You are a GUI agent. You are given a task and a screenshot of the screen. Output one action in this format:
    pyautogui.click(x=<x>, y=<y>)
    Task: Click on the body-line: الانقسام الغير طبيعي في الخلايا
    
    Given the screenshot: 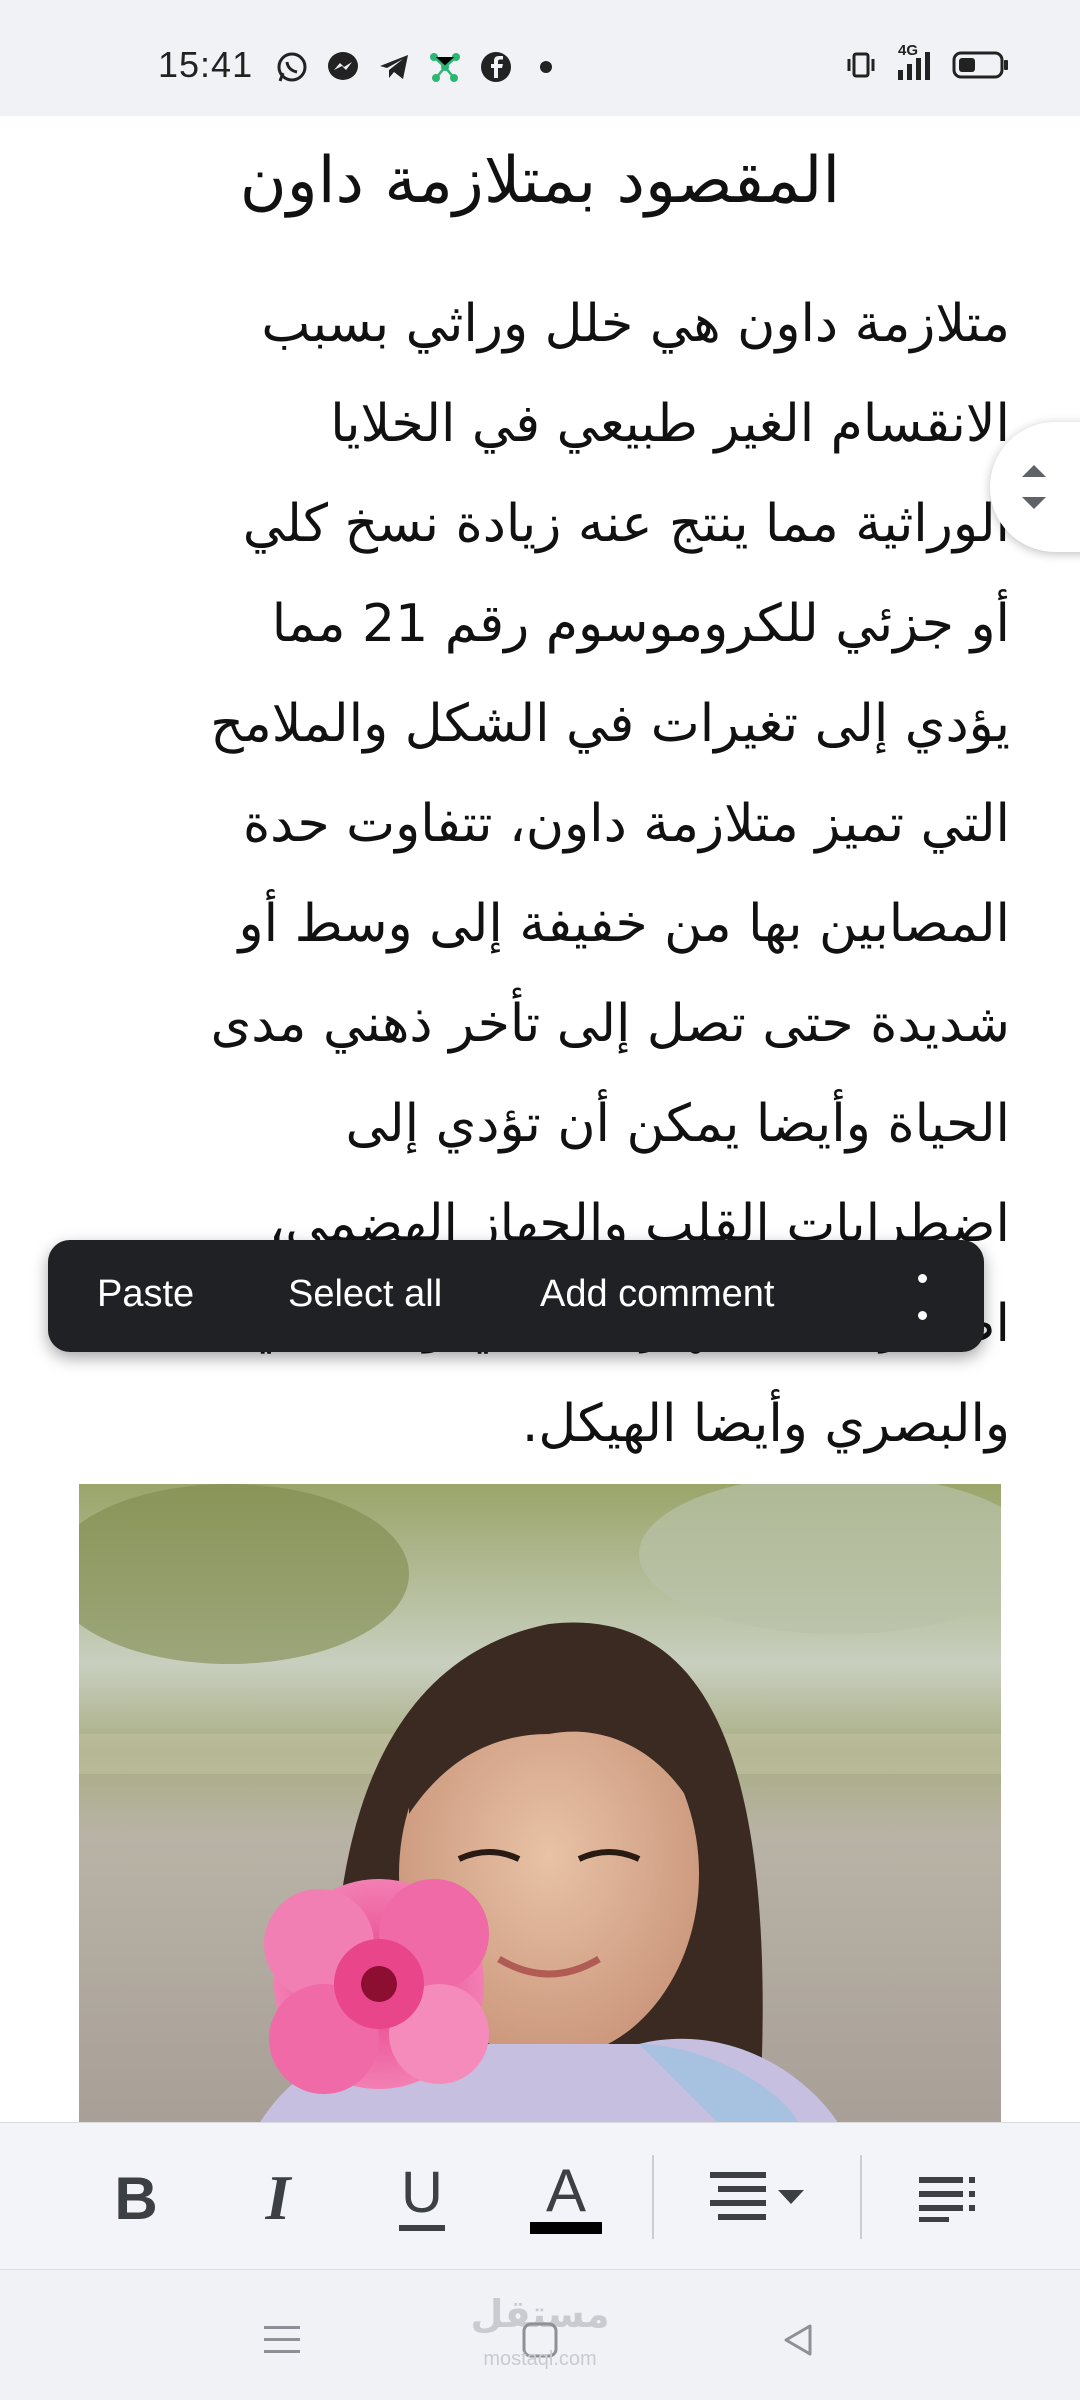 What is the action you would take?
    pyautogui.click(x=542, y=424)
    